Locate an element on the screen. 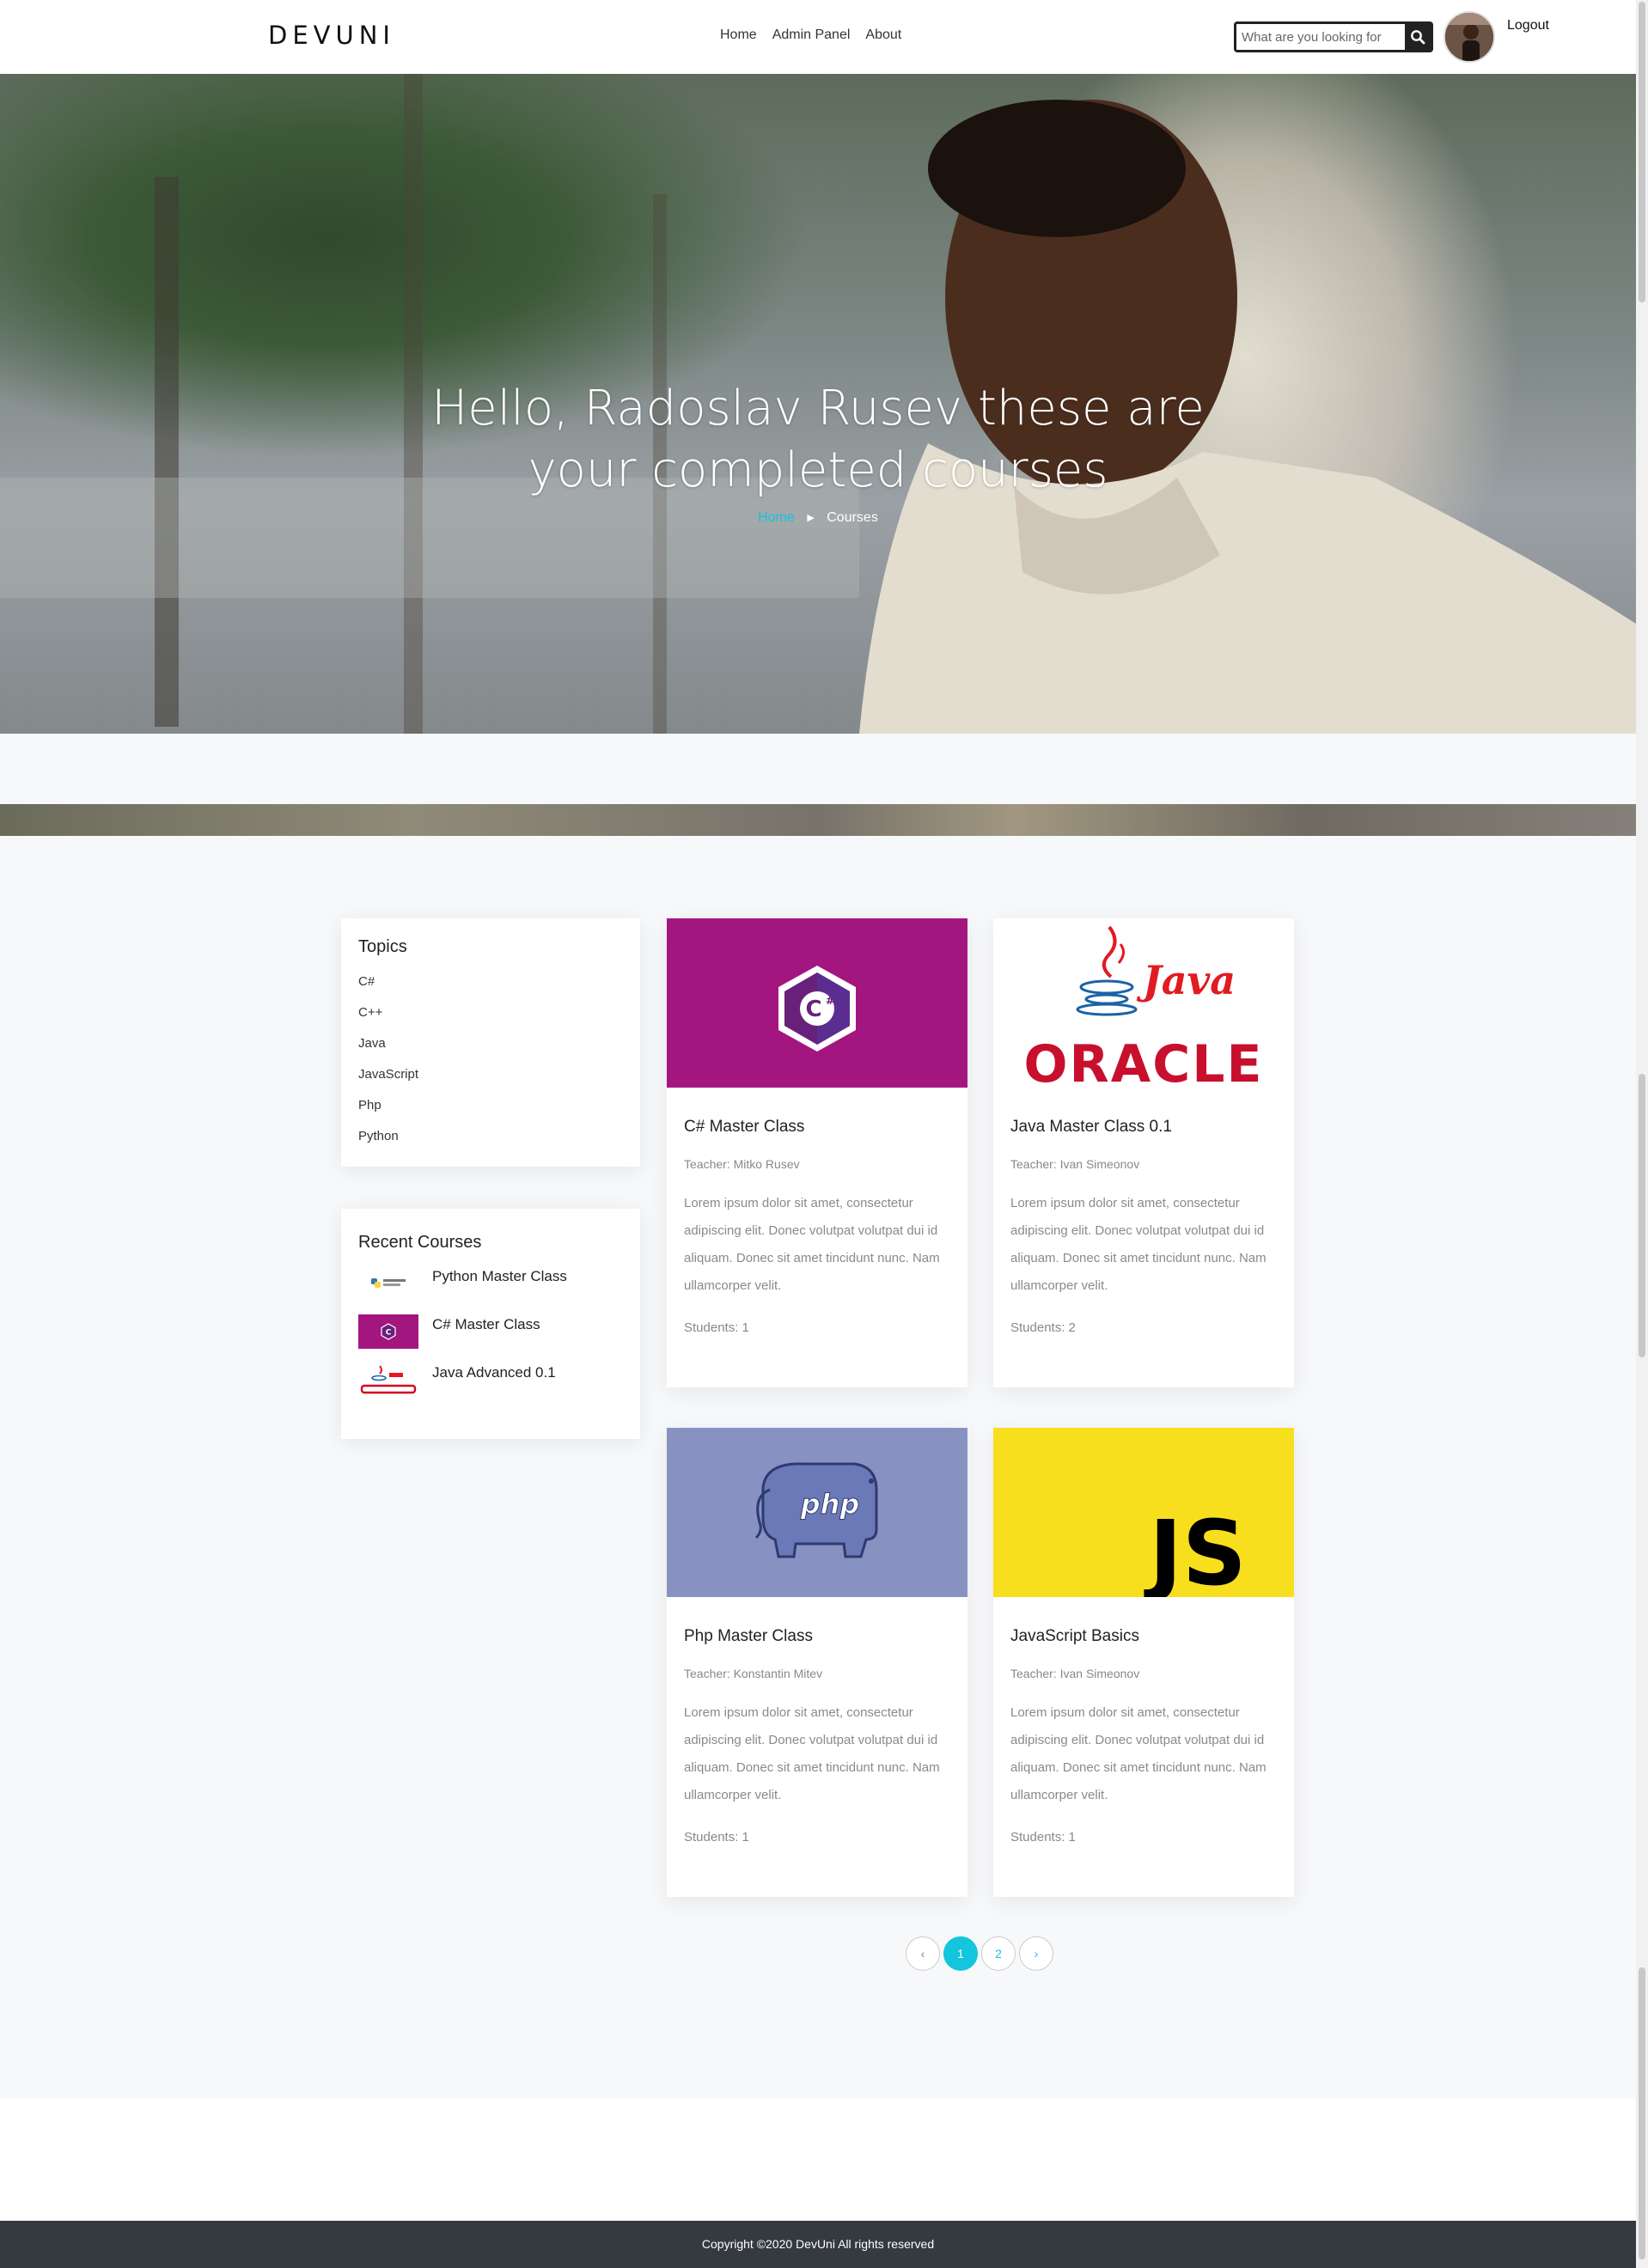  topic-link-java: Java is located at coordinates (490, 1048).